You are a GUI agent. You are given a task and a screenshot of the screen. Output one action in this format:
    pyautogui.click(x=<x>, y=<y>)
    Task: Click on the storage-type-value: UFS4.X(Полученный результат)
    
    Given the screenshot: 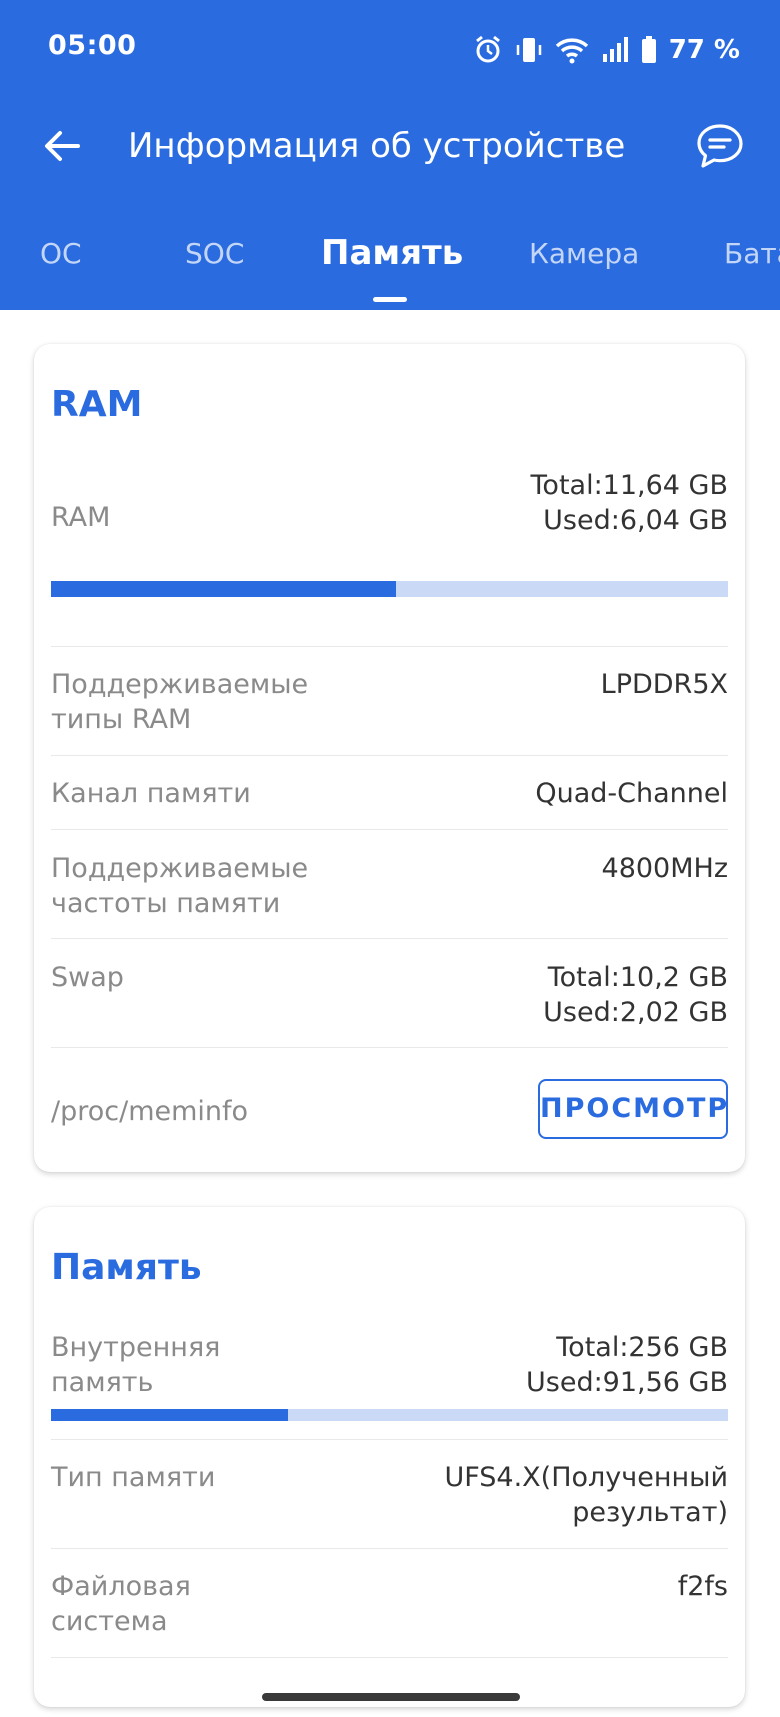 What is the action you would take?
    pyautogui.click(x=586, y=1495)
    